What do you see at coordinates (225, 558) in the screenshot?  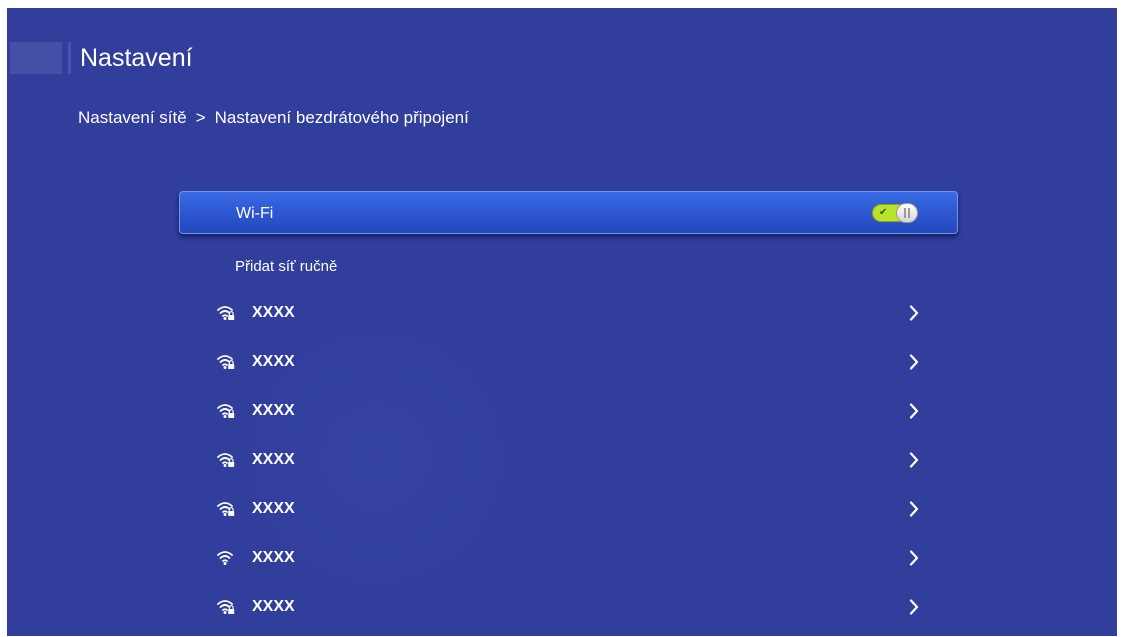 I see `wifi-icon` at bounding box center [225, 558].